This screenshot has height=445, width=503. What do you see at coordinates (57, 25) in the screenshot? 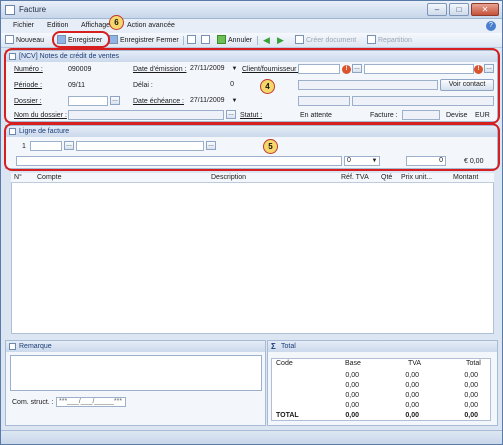
I see `menu-edition: Edition` at bounding box center [57, 25].